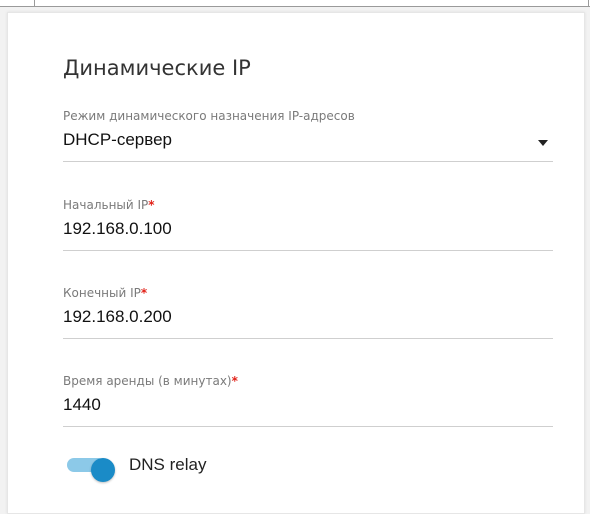 The image size is (590, 514). I want to click on start-ip-underline, so click(308, 250).